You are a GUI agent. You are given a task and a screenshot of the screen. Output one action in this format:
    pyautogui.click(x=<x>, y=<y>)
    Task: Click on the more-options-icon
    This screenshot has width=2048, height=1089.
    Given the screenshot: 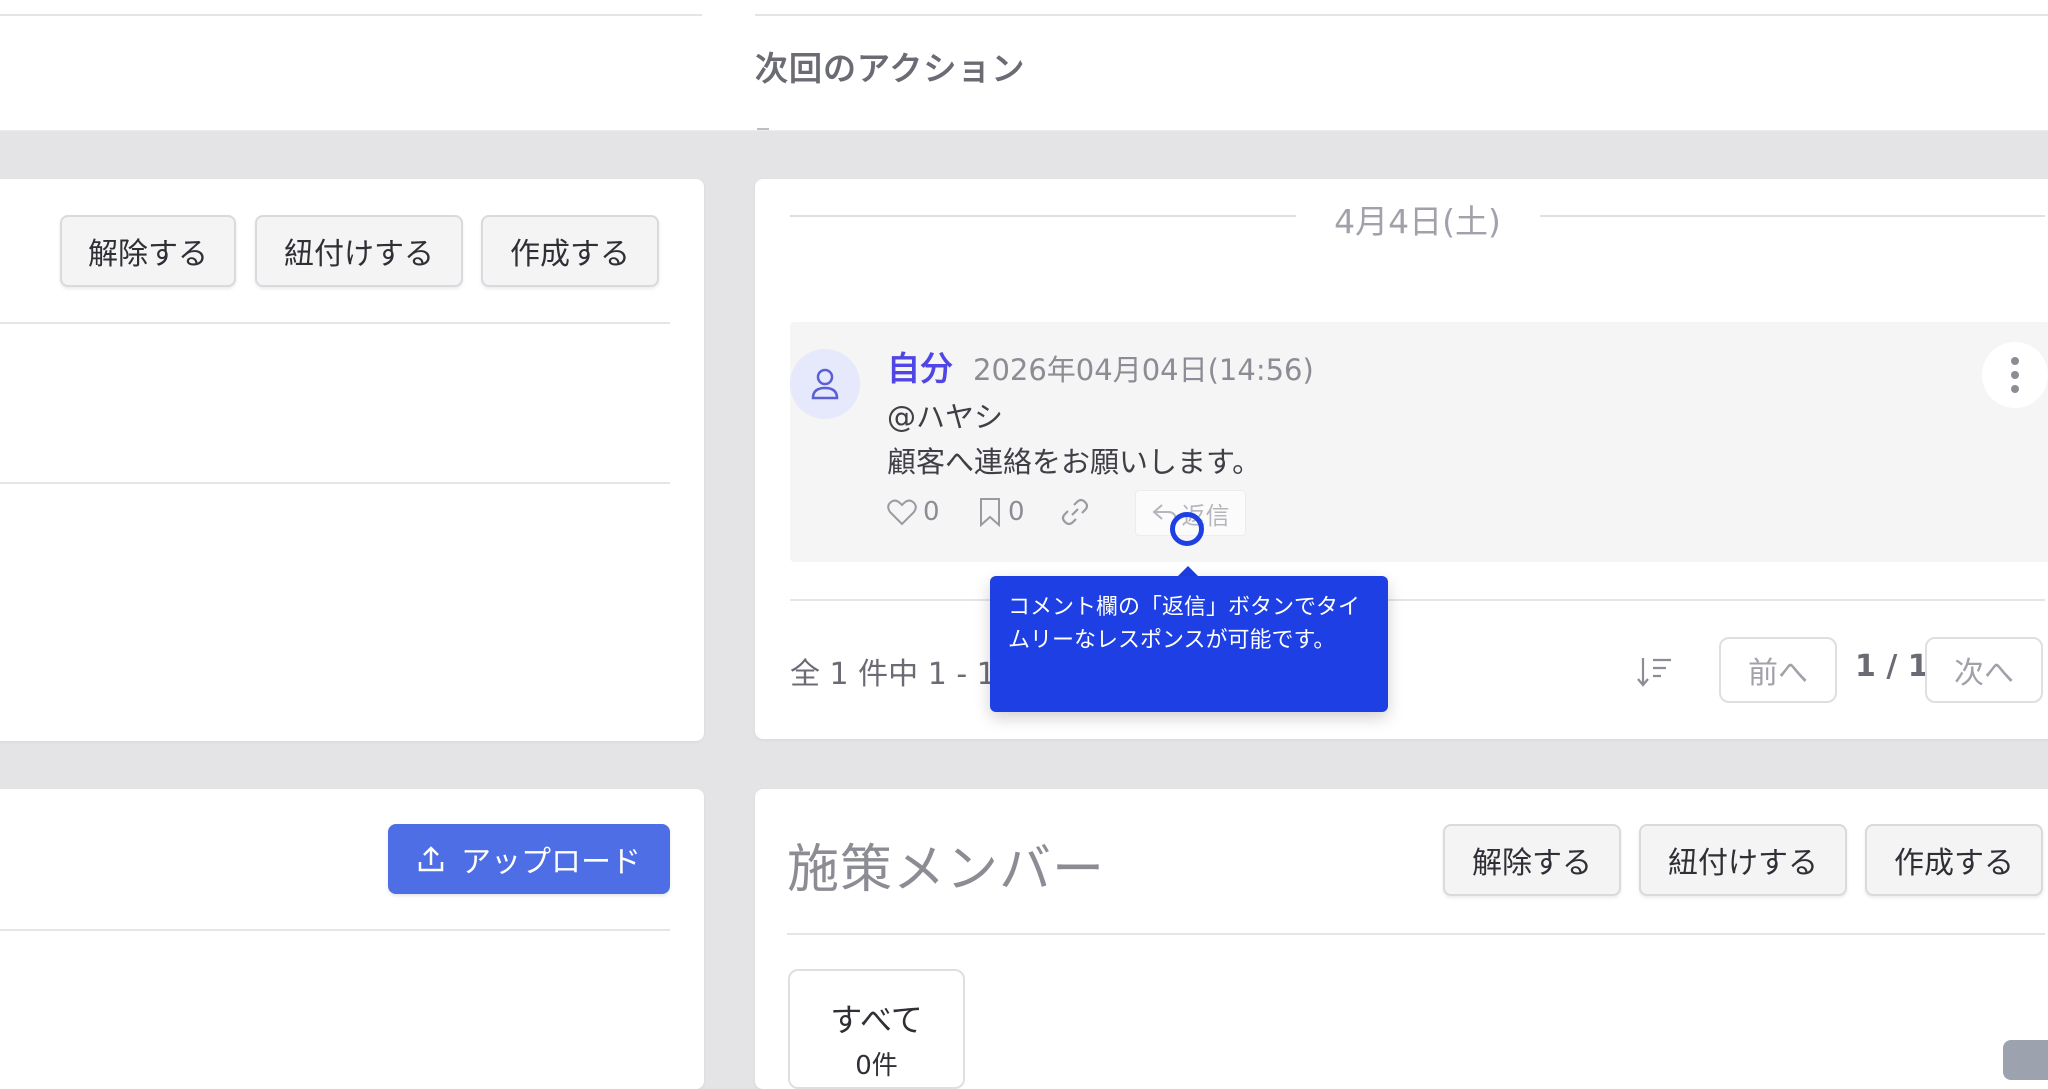 What is the action you would take?
    pyautogui.click(x=2015, y=375)
    